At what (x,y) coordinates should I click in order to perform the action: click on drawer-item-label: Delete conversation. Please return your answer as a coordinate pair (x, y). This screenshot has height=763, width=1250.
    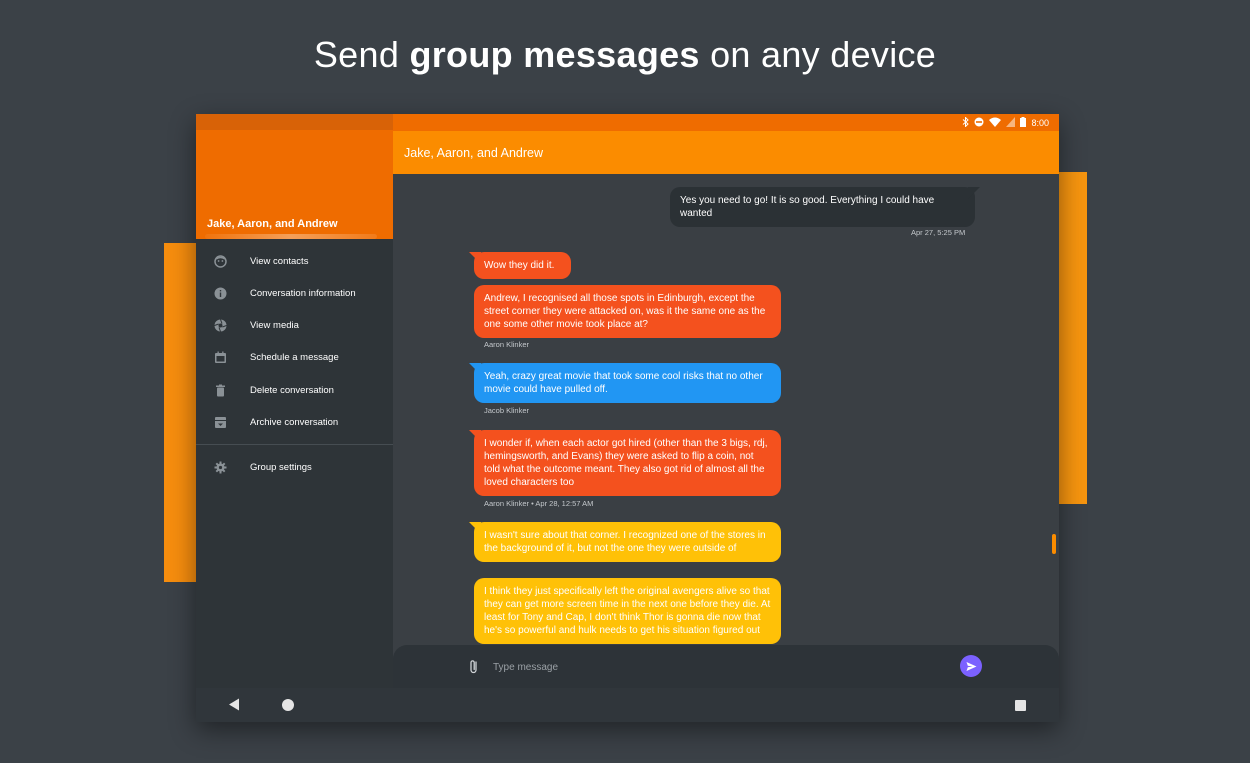
    Looking at the image, I should click on (292, 390).